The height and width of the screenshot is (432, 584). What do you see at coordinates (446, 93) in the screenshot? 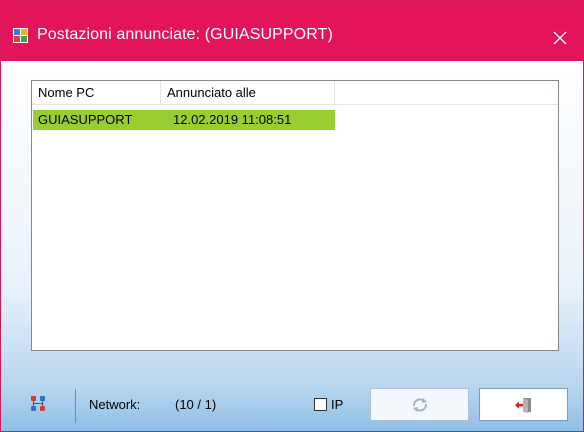
I see `column-header-filler` at bounding box center [446, 93].